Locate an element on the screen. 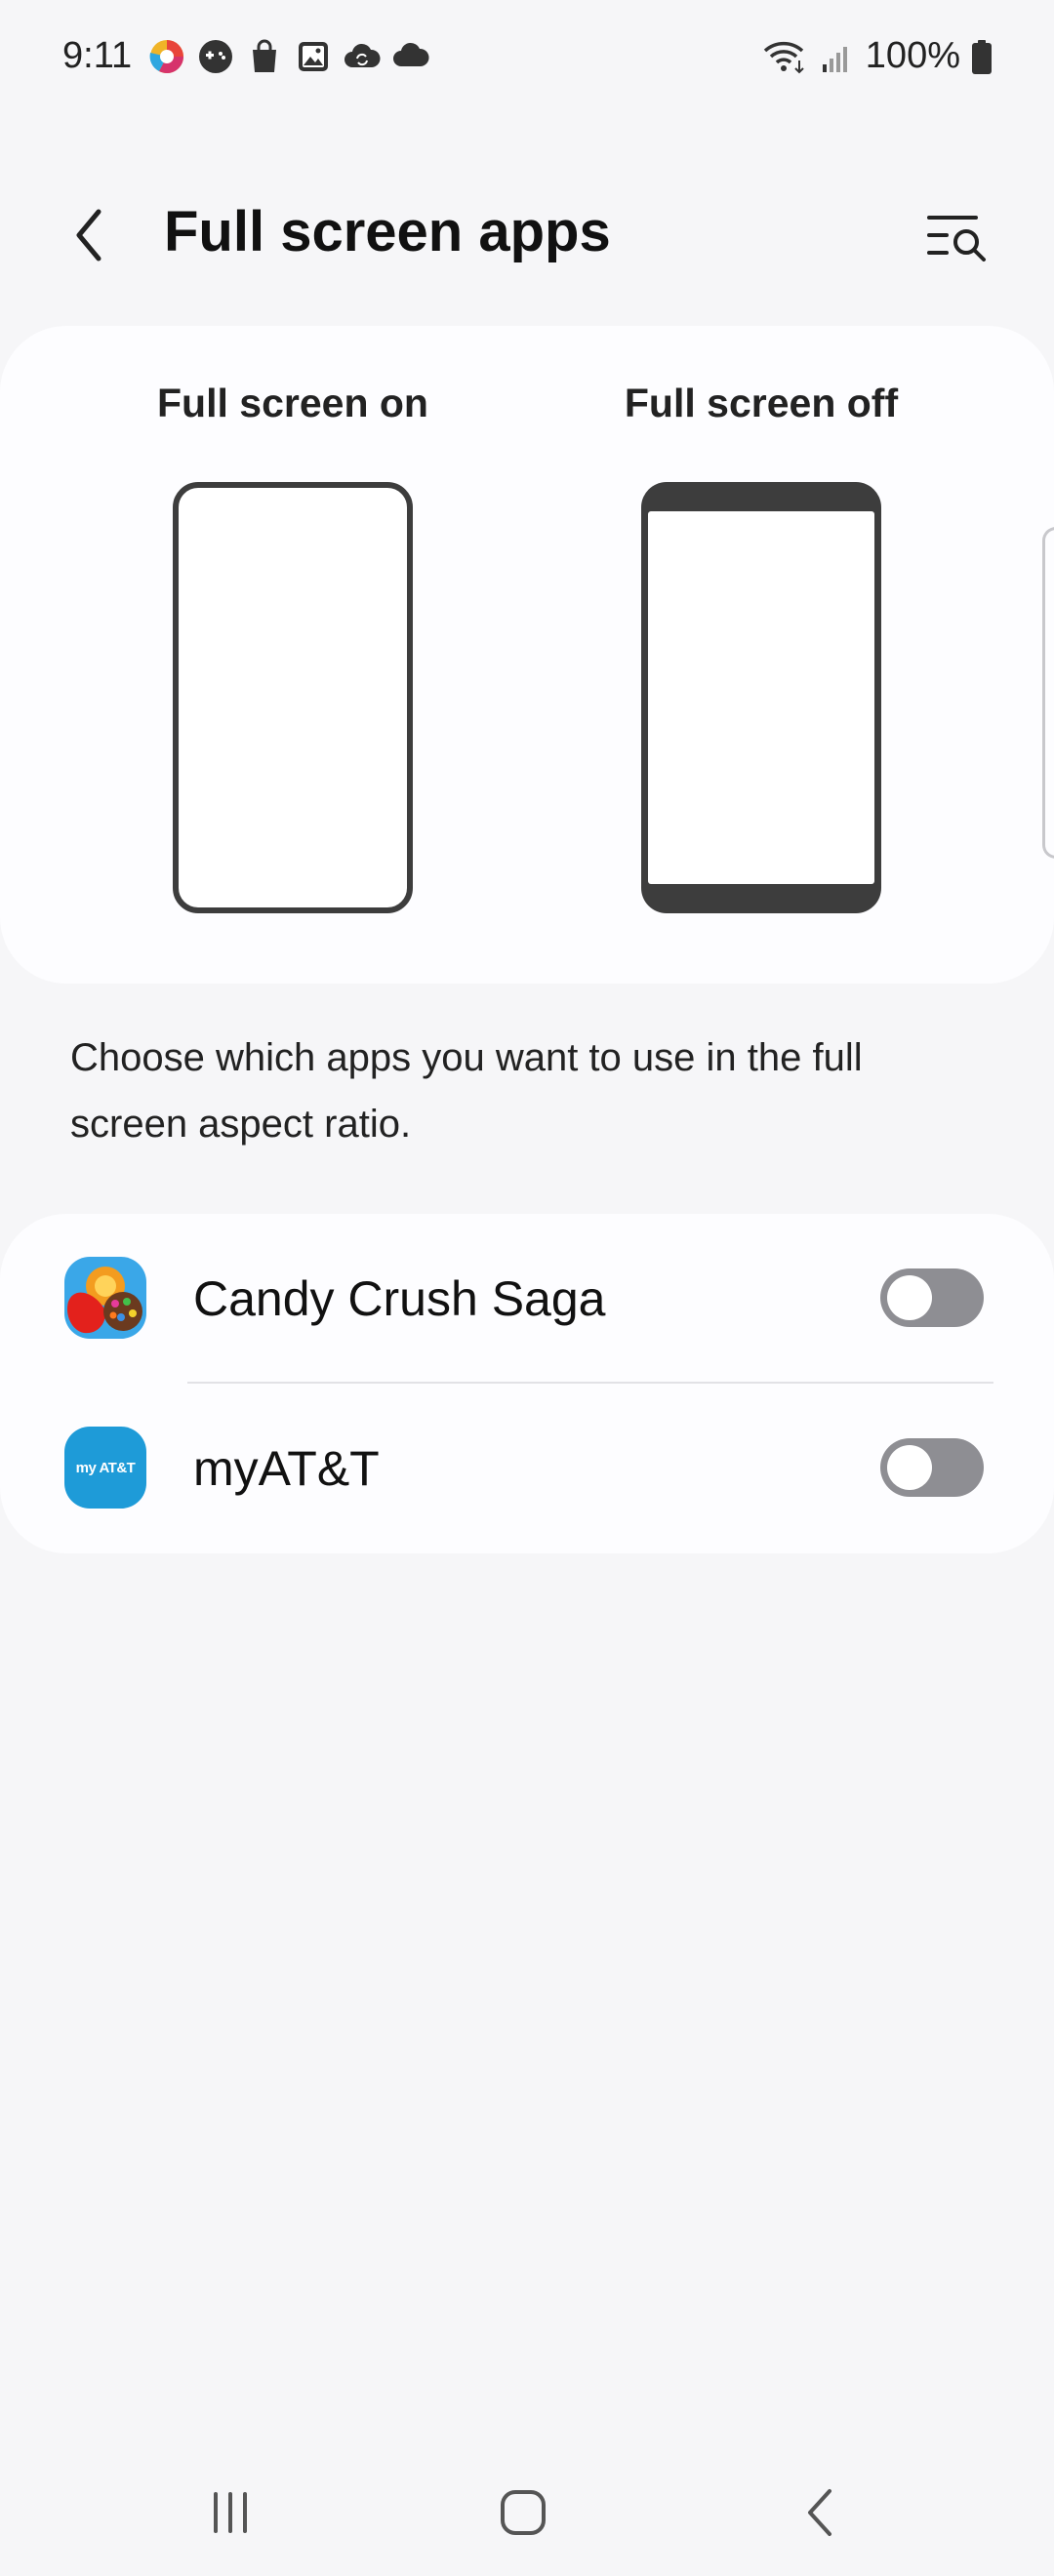 Image resolution: width=1054 pixels, height=2576 pixels. apps-list: Candy Crush Saga my AT&T myAT&T is located at coordinates (527, 1383).